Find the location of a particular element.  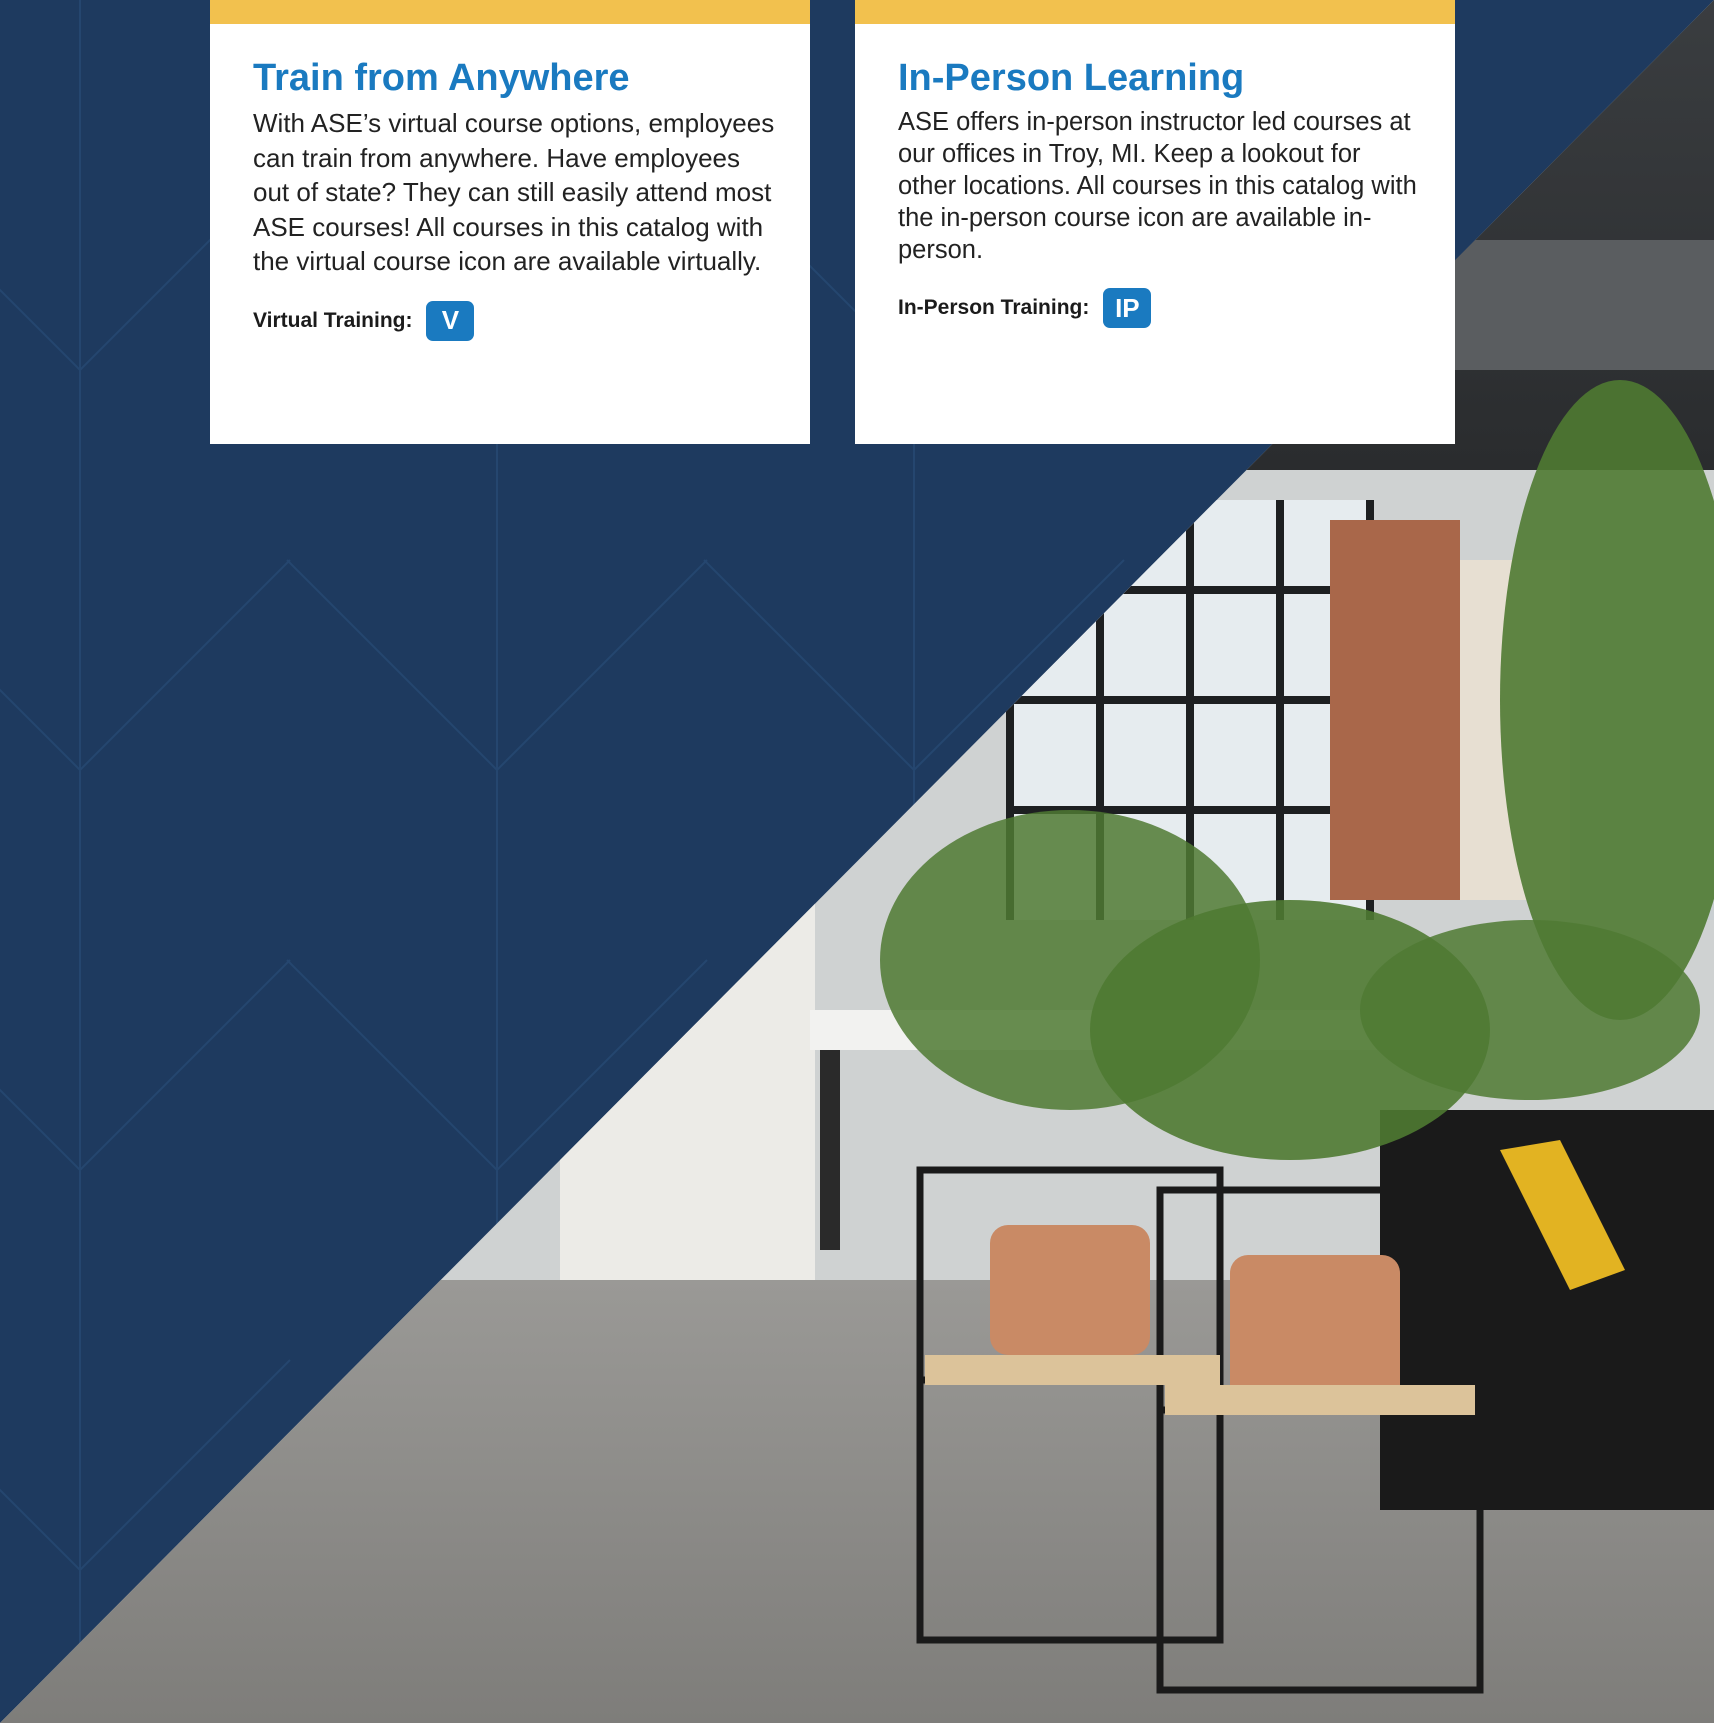

badge-label: In-Person Training: is located at coordinates (994, 307).